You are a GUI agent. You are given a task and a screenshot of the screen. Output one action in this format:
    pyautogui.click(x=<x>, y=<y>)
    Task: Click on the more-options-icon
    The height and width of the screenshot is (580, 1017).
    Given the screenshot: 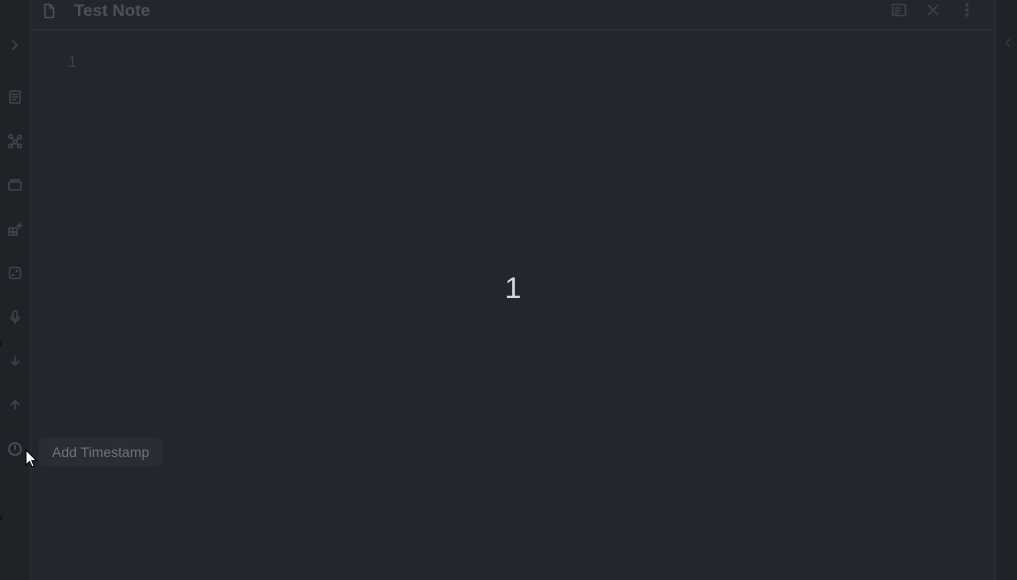 What is the action you would take?
    pyautogui.click(x=967, y=12)
    